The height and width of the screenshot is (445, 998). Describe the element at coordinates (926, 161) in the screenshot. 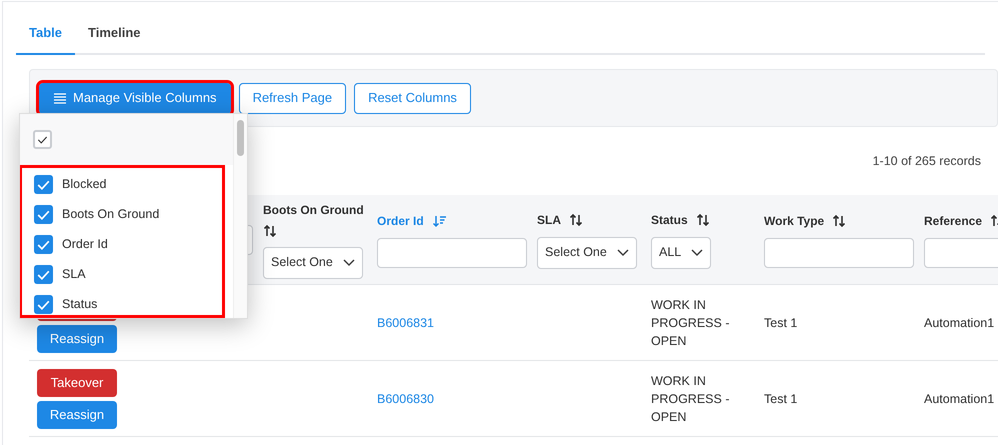

I see `record-count: 1-10 of 265 records` at that location.